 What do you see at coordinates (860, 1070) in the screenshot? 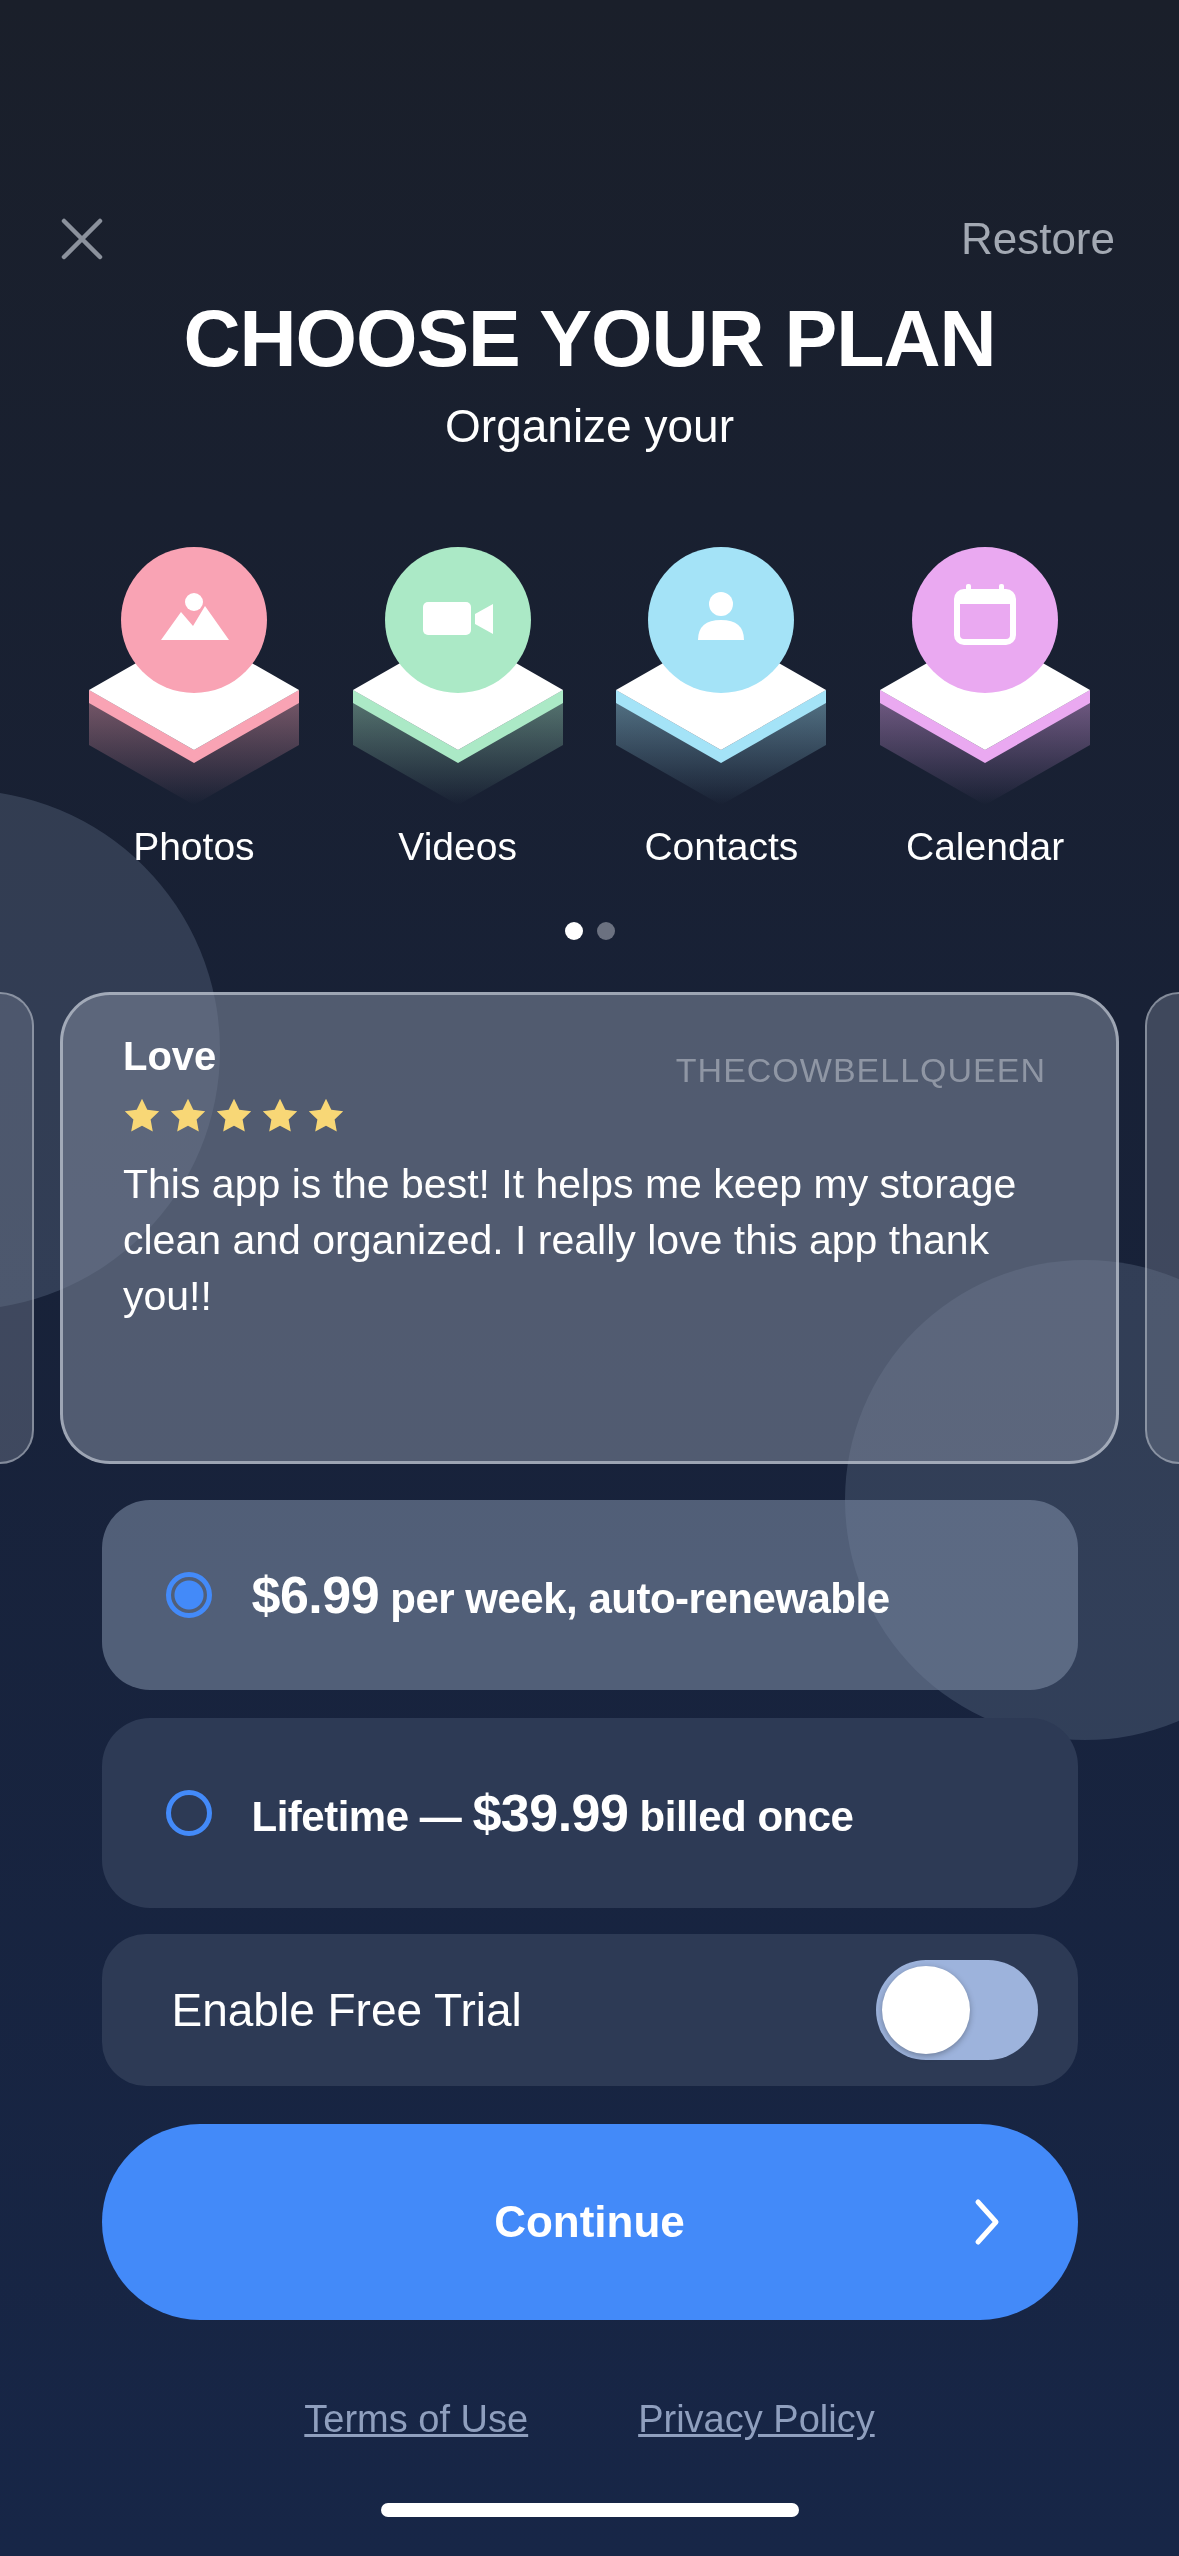
I see `review-author: THECOWBELLQUEEN` at bounding box center [860, 1070].